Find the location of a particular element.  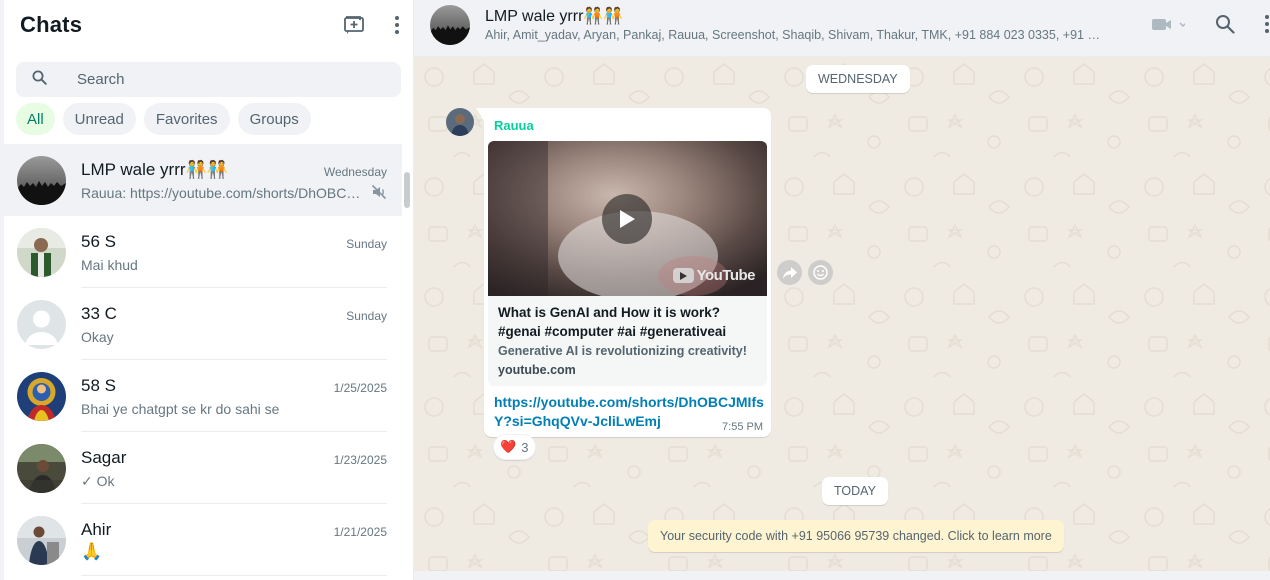

sidebar-header: Chats is located at coordinates (209, 25).